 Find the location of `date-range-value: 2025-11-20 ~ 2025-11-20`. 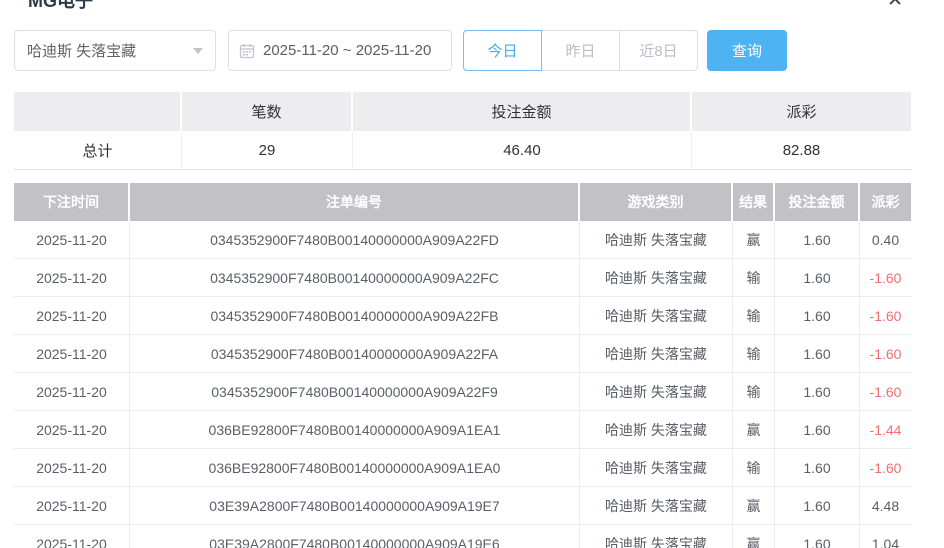

date-range-value: 2025-11-20 ~ 2025-11-20 is located at coordinates (347, 50).